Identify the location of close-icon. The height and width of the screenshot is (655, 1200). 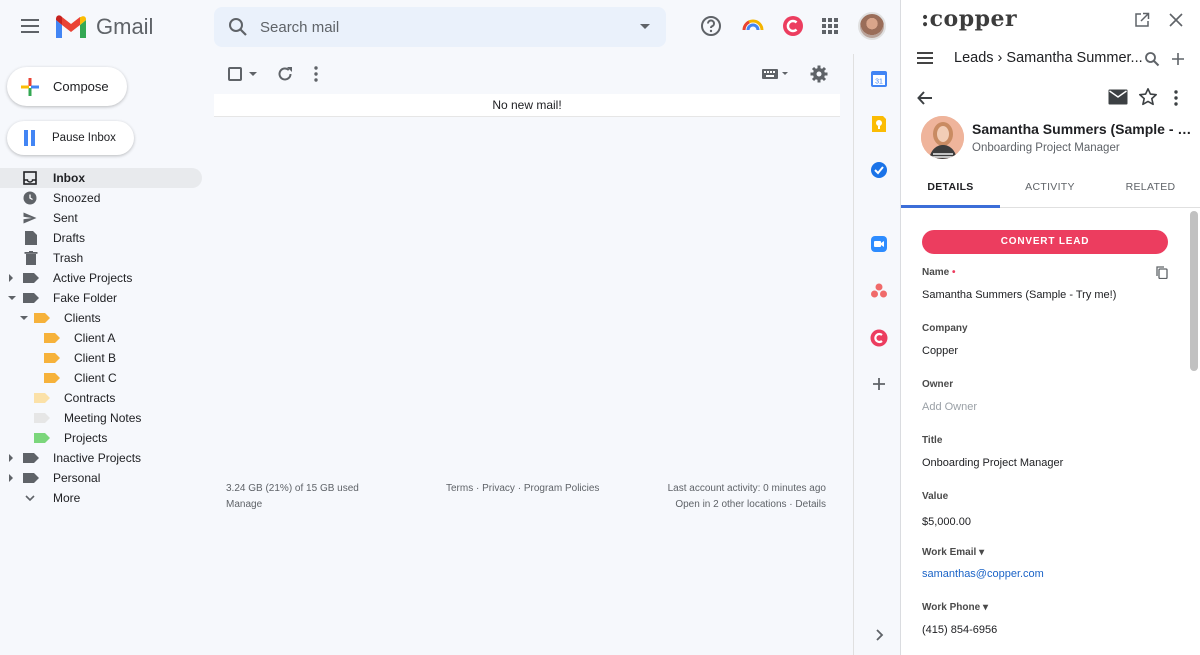
(1176, 20).